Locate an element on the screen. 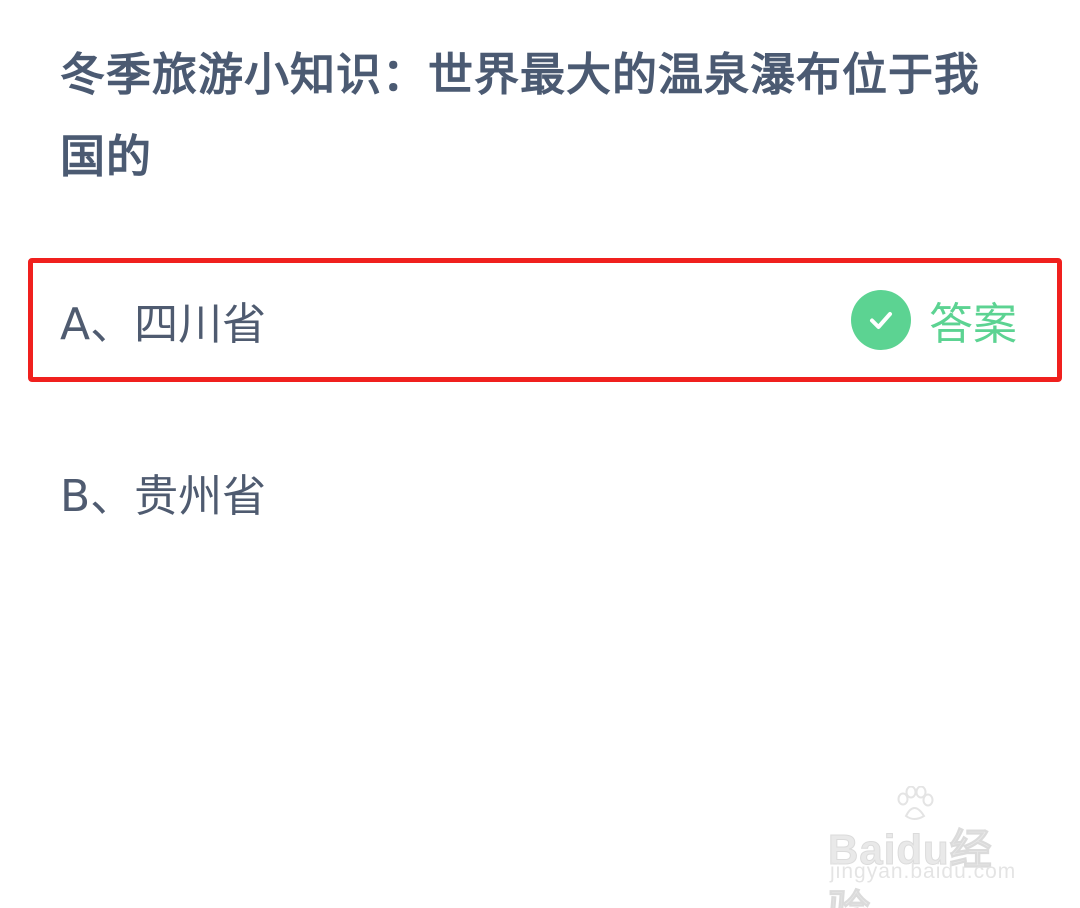  answer-badge: 答案 is located at coordinates (934, 320).